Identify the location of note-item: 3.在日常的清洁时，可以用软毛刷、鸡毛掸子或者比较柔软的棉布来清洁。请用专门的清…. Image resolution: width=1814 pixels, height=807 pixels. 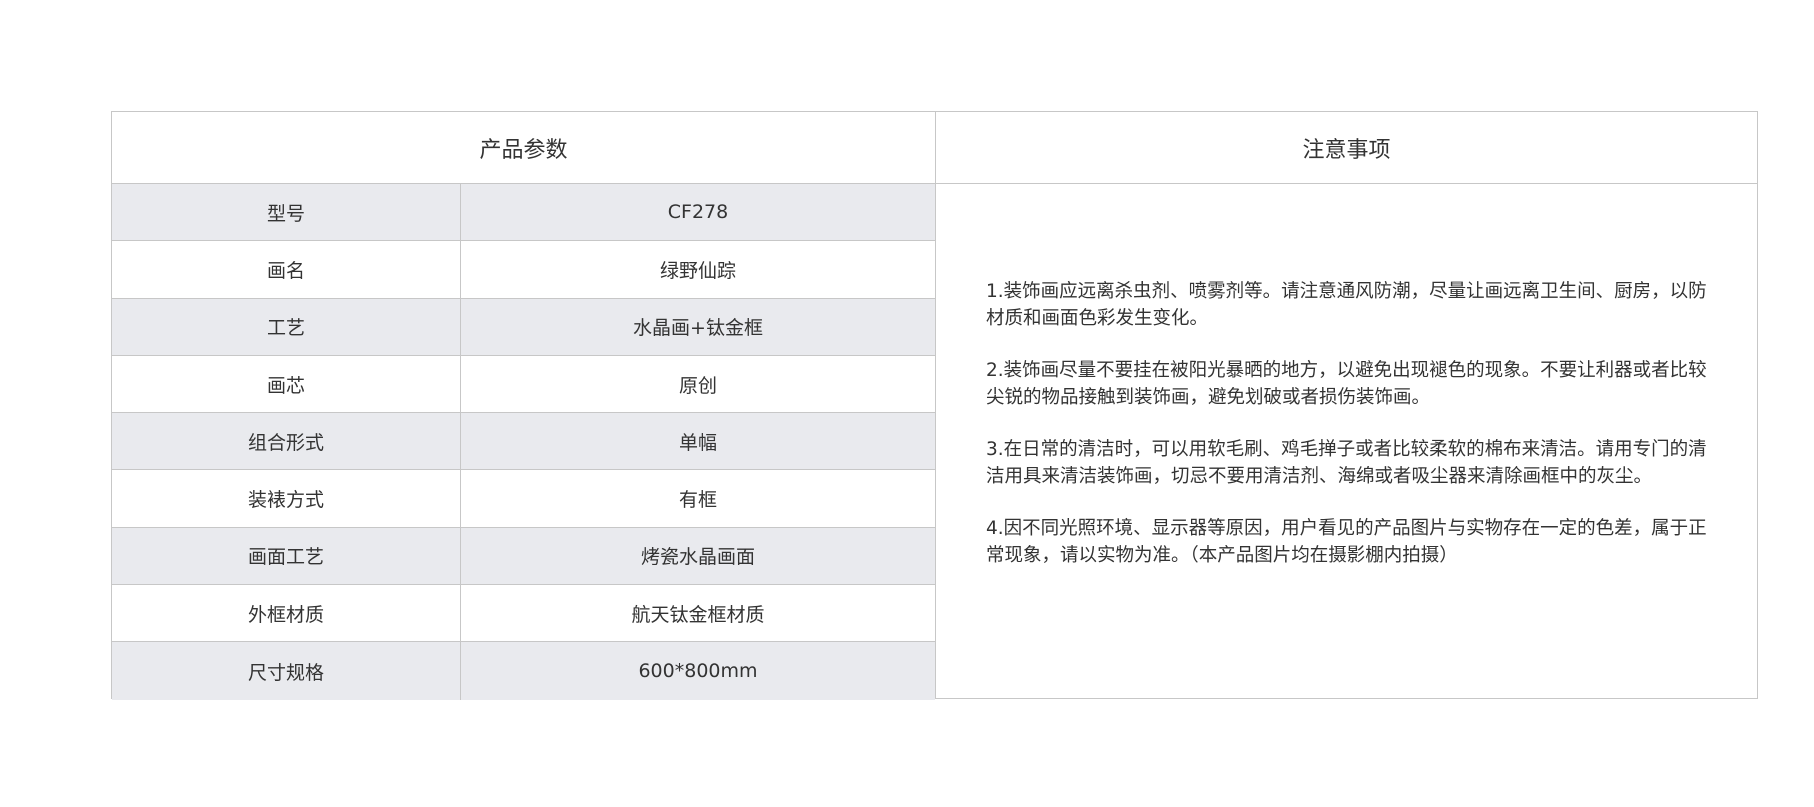
(1346, 463).